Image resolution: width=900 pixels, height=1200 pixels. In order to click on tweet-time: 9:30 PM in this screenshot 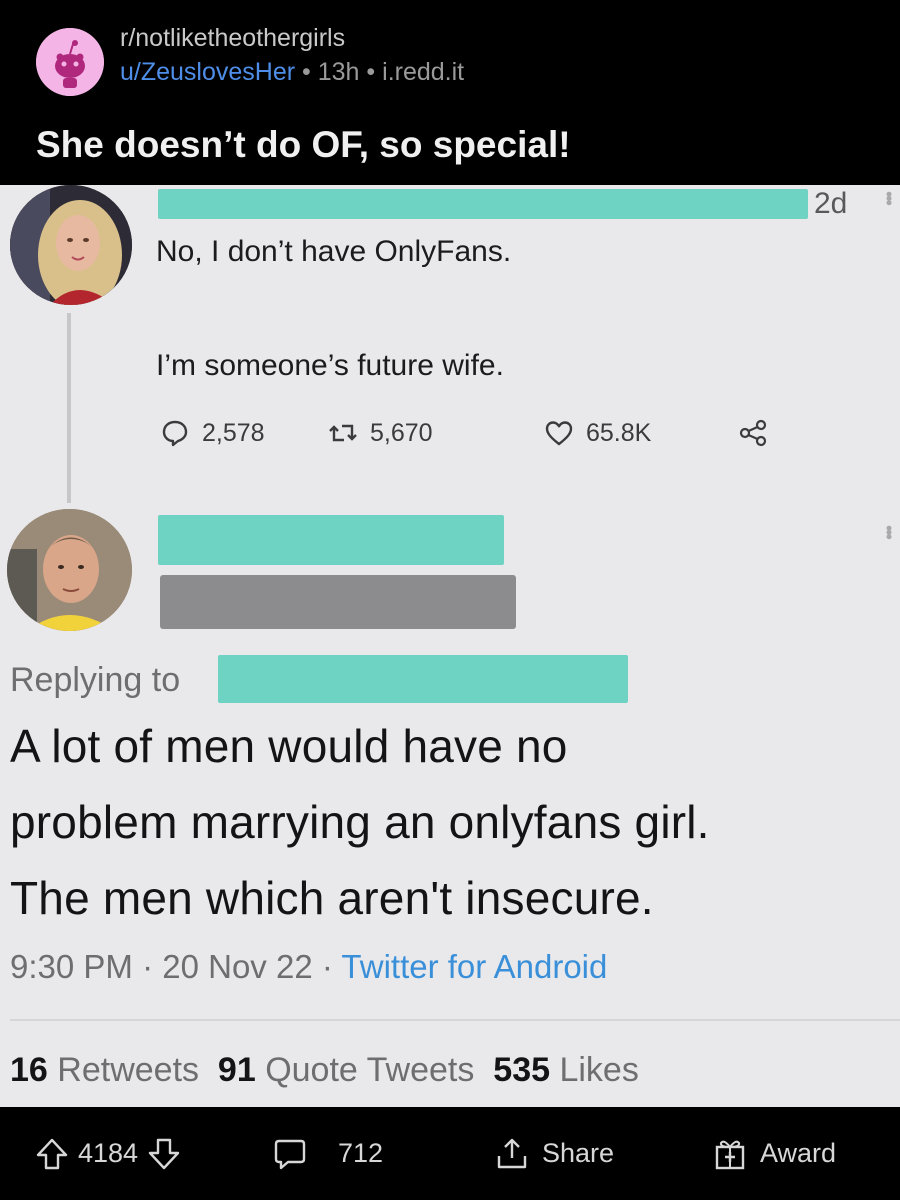, I will do `click(71, 966)`.